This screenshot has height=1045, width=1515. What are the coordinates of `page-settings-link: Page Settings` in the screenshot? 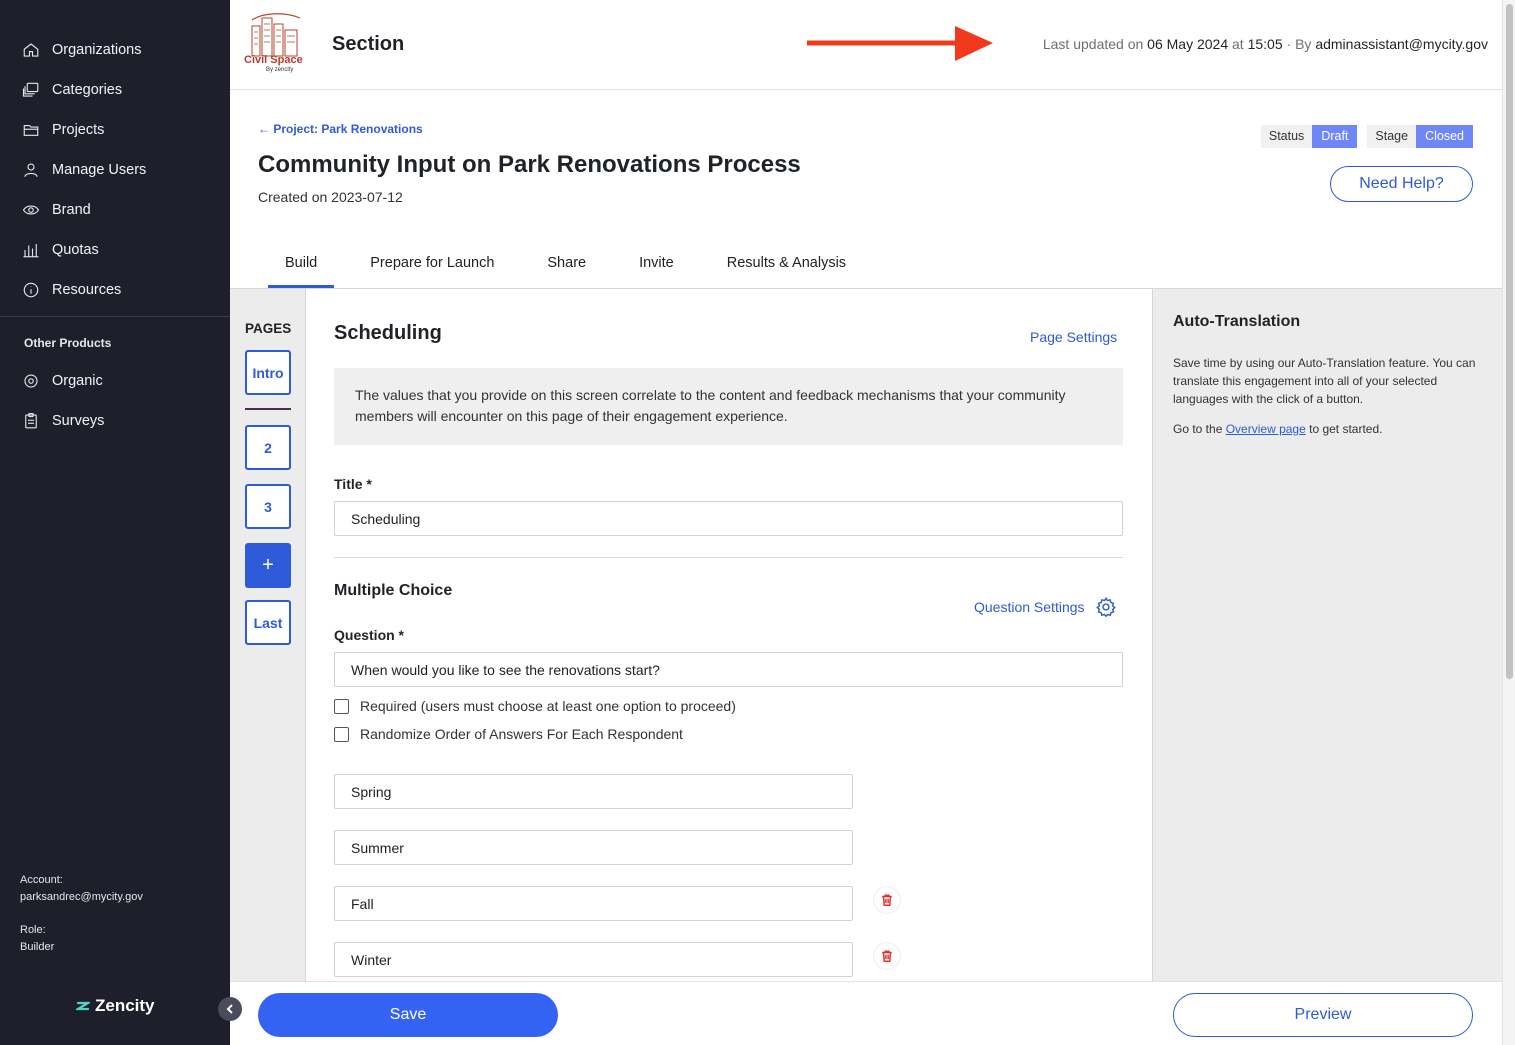 It's located at (1073, 337).